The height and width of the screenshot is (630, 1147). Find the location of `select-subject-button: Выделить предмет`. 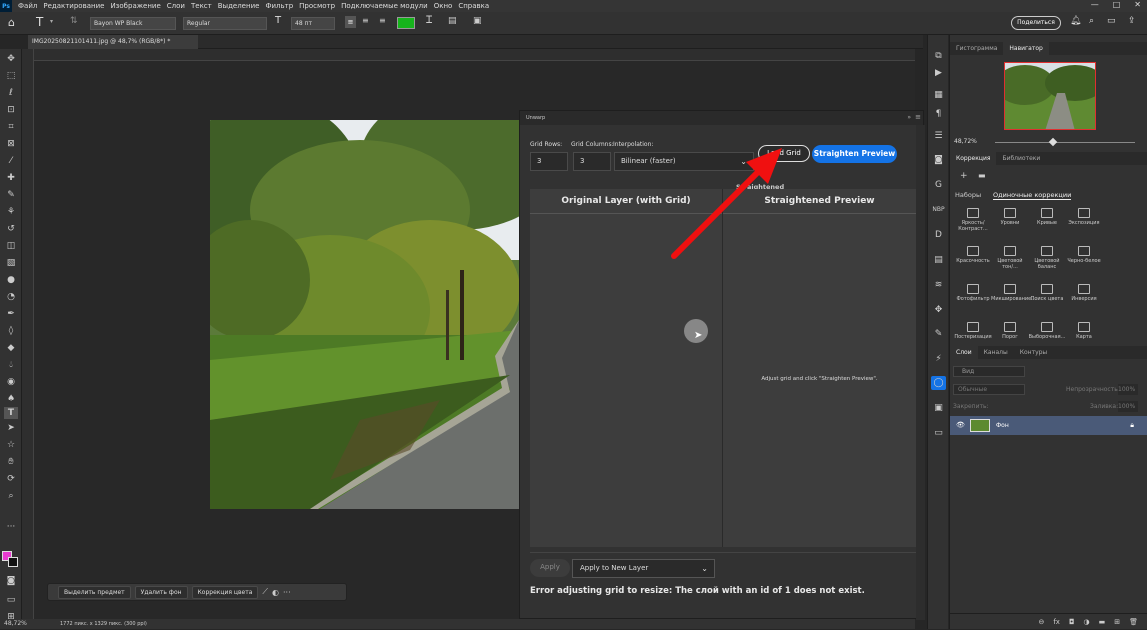

select-subject-button: Выделить предмет is located at coordinates (94, 592).